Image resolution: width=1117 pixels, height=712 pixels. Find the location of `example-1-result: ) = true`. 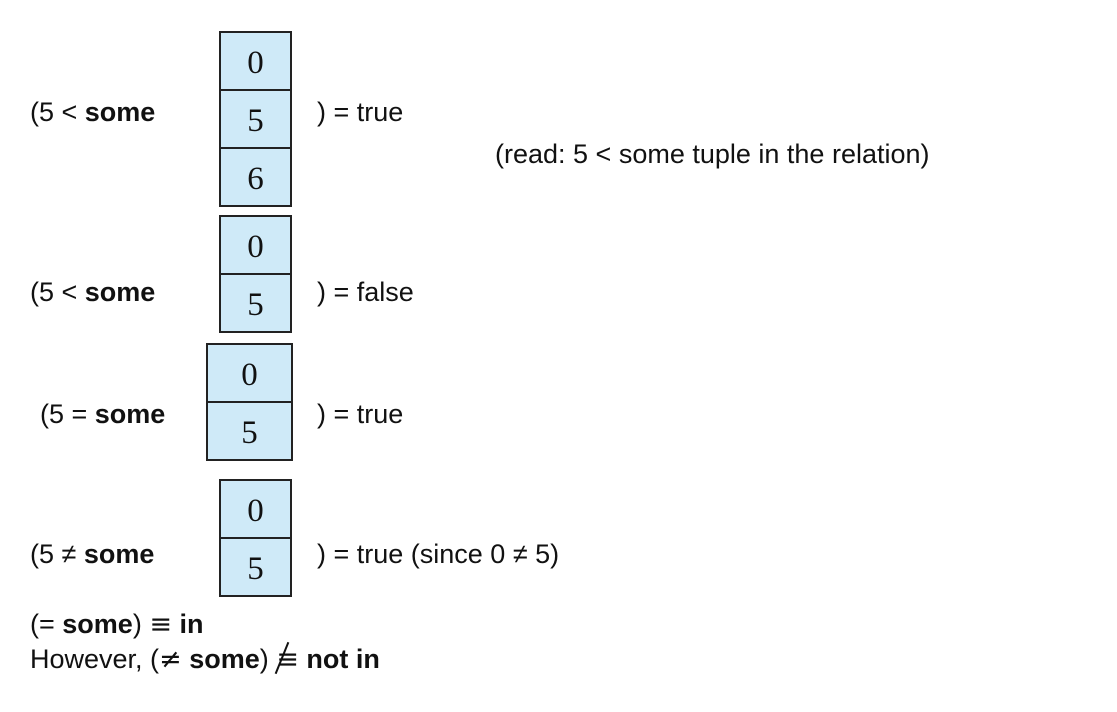

example-1-result: ) = true is located at coordinates (360, 112).